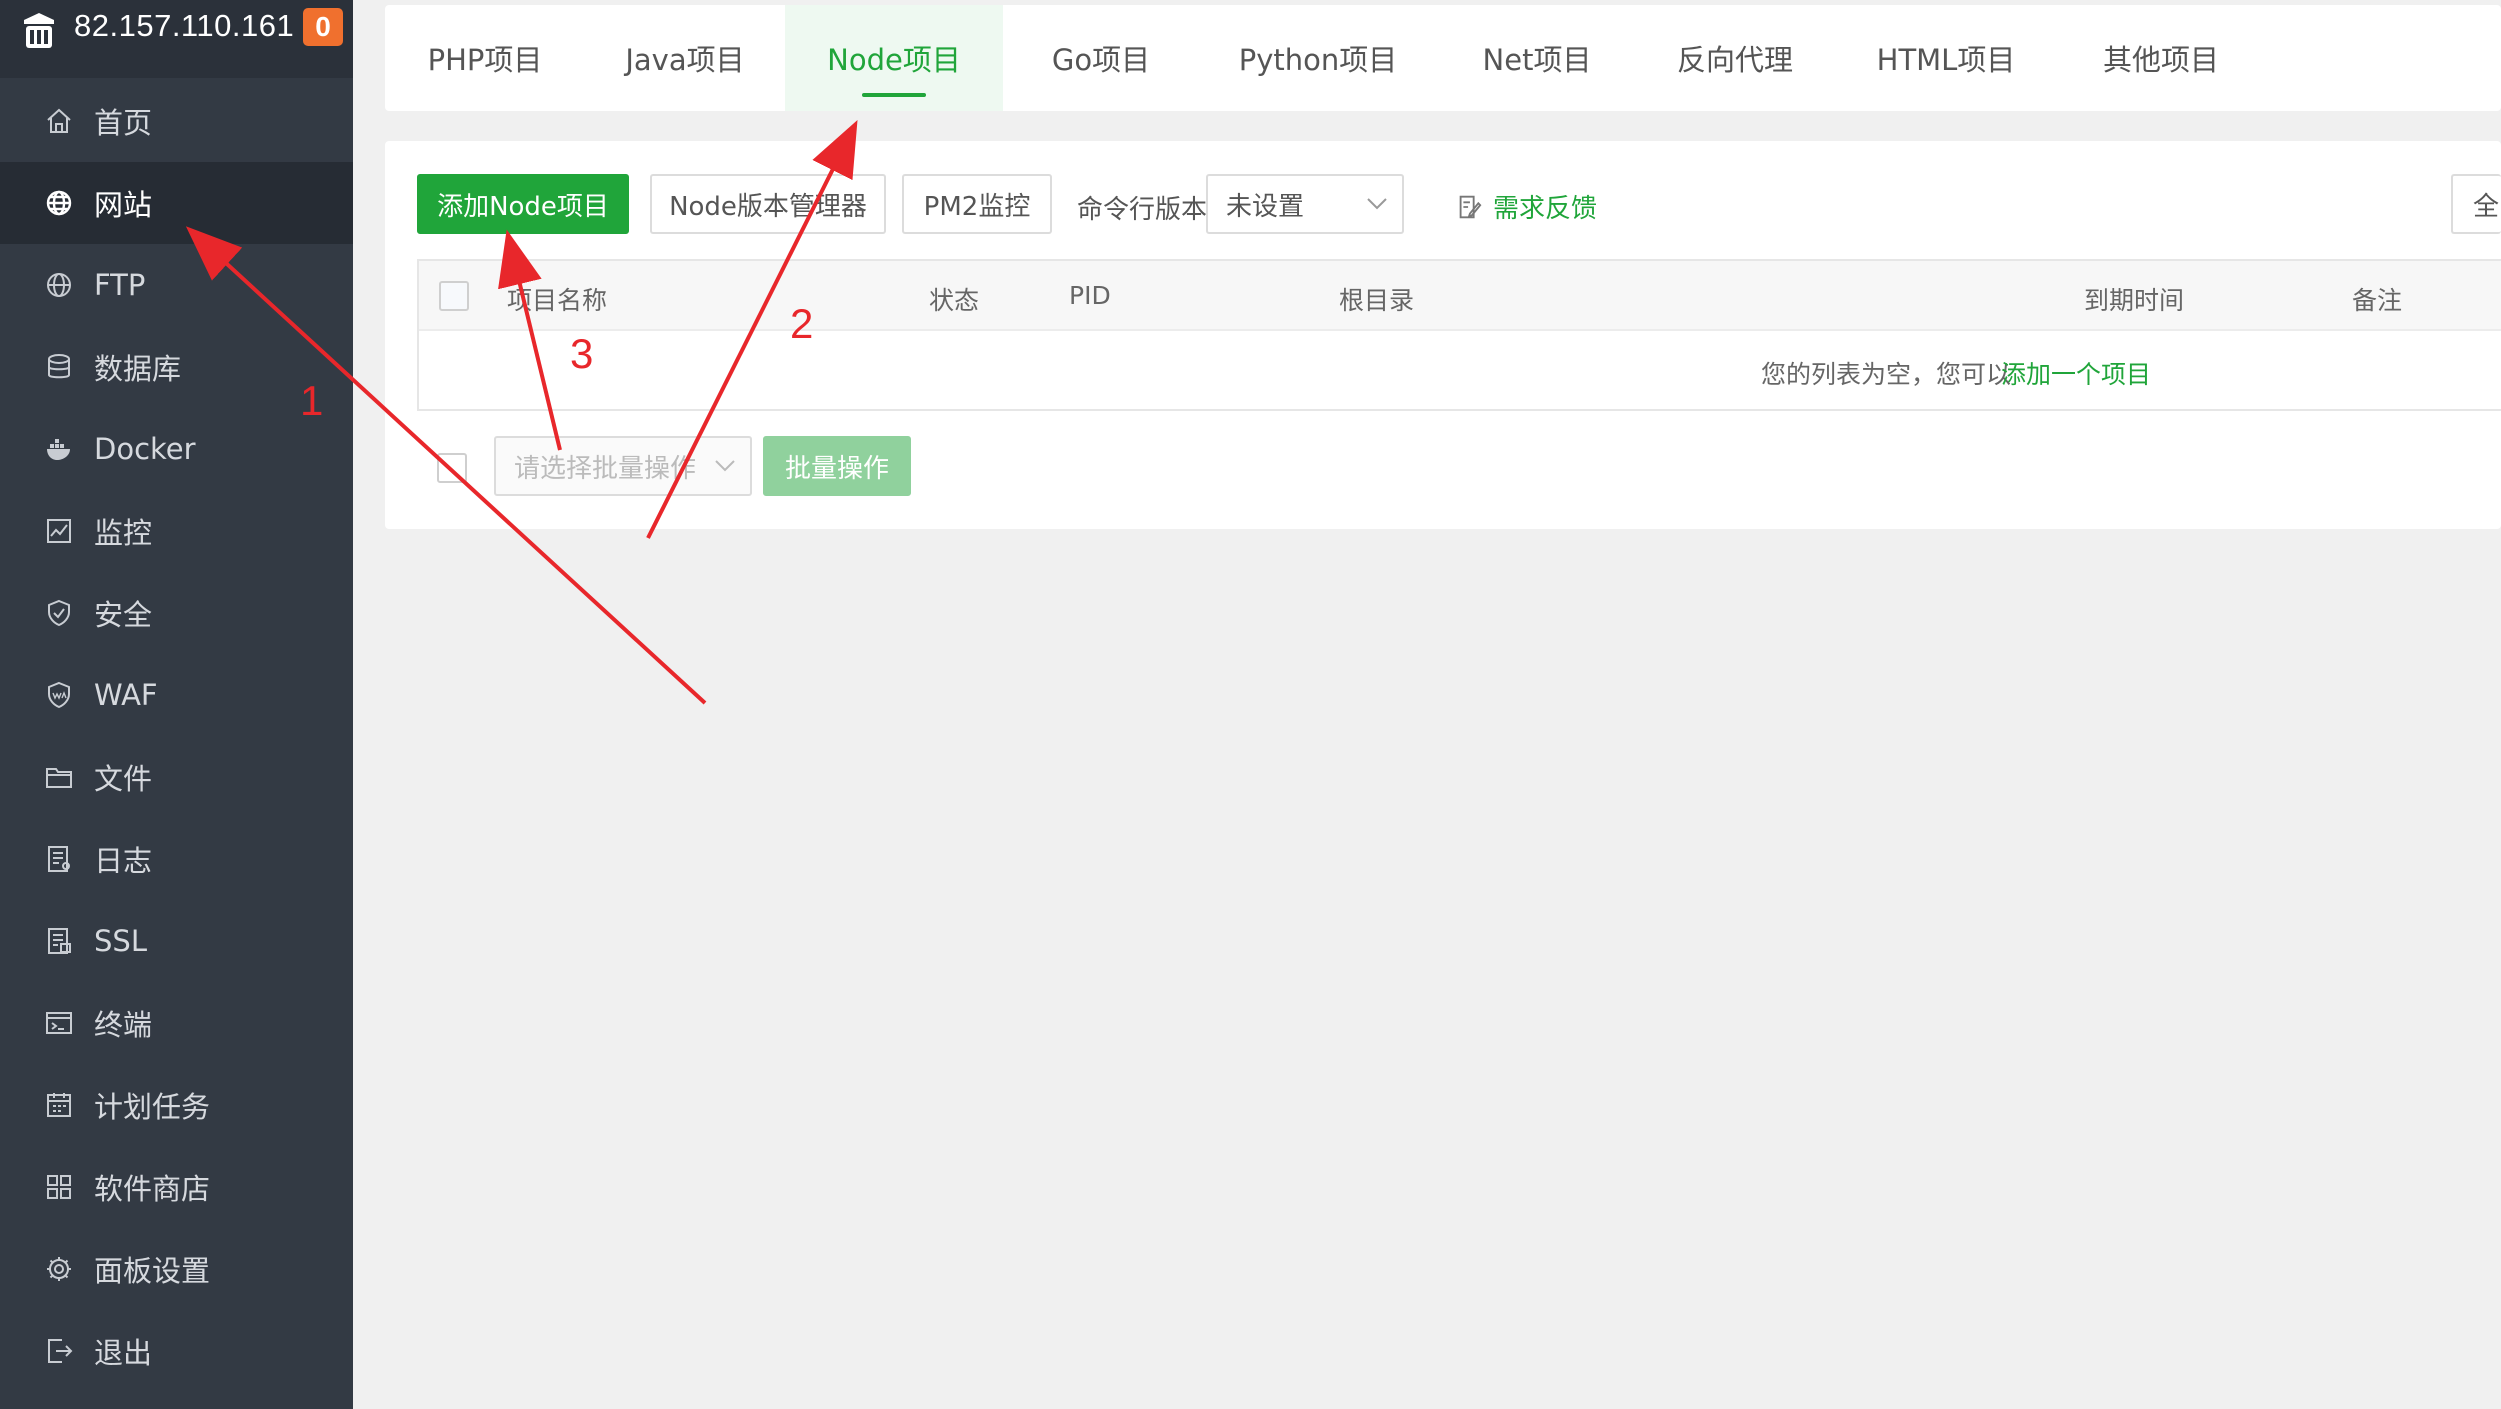 The image size is (2501, 1409). I want to click on sidebar-item-label: 面板设置, so click(152, 1271).